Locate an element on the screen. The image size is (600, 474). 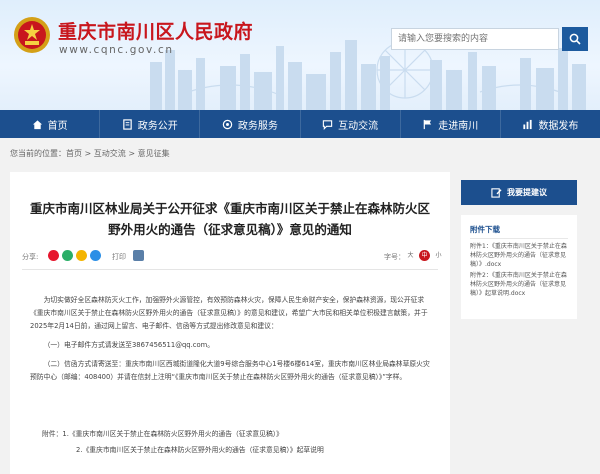
print-icon is located at coordinates (138, 255).